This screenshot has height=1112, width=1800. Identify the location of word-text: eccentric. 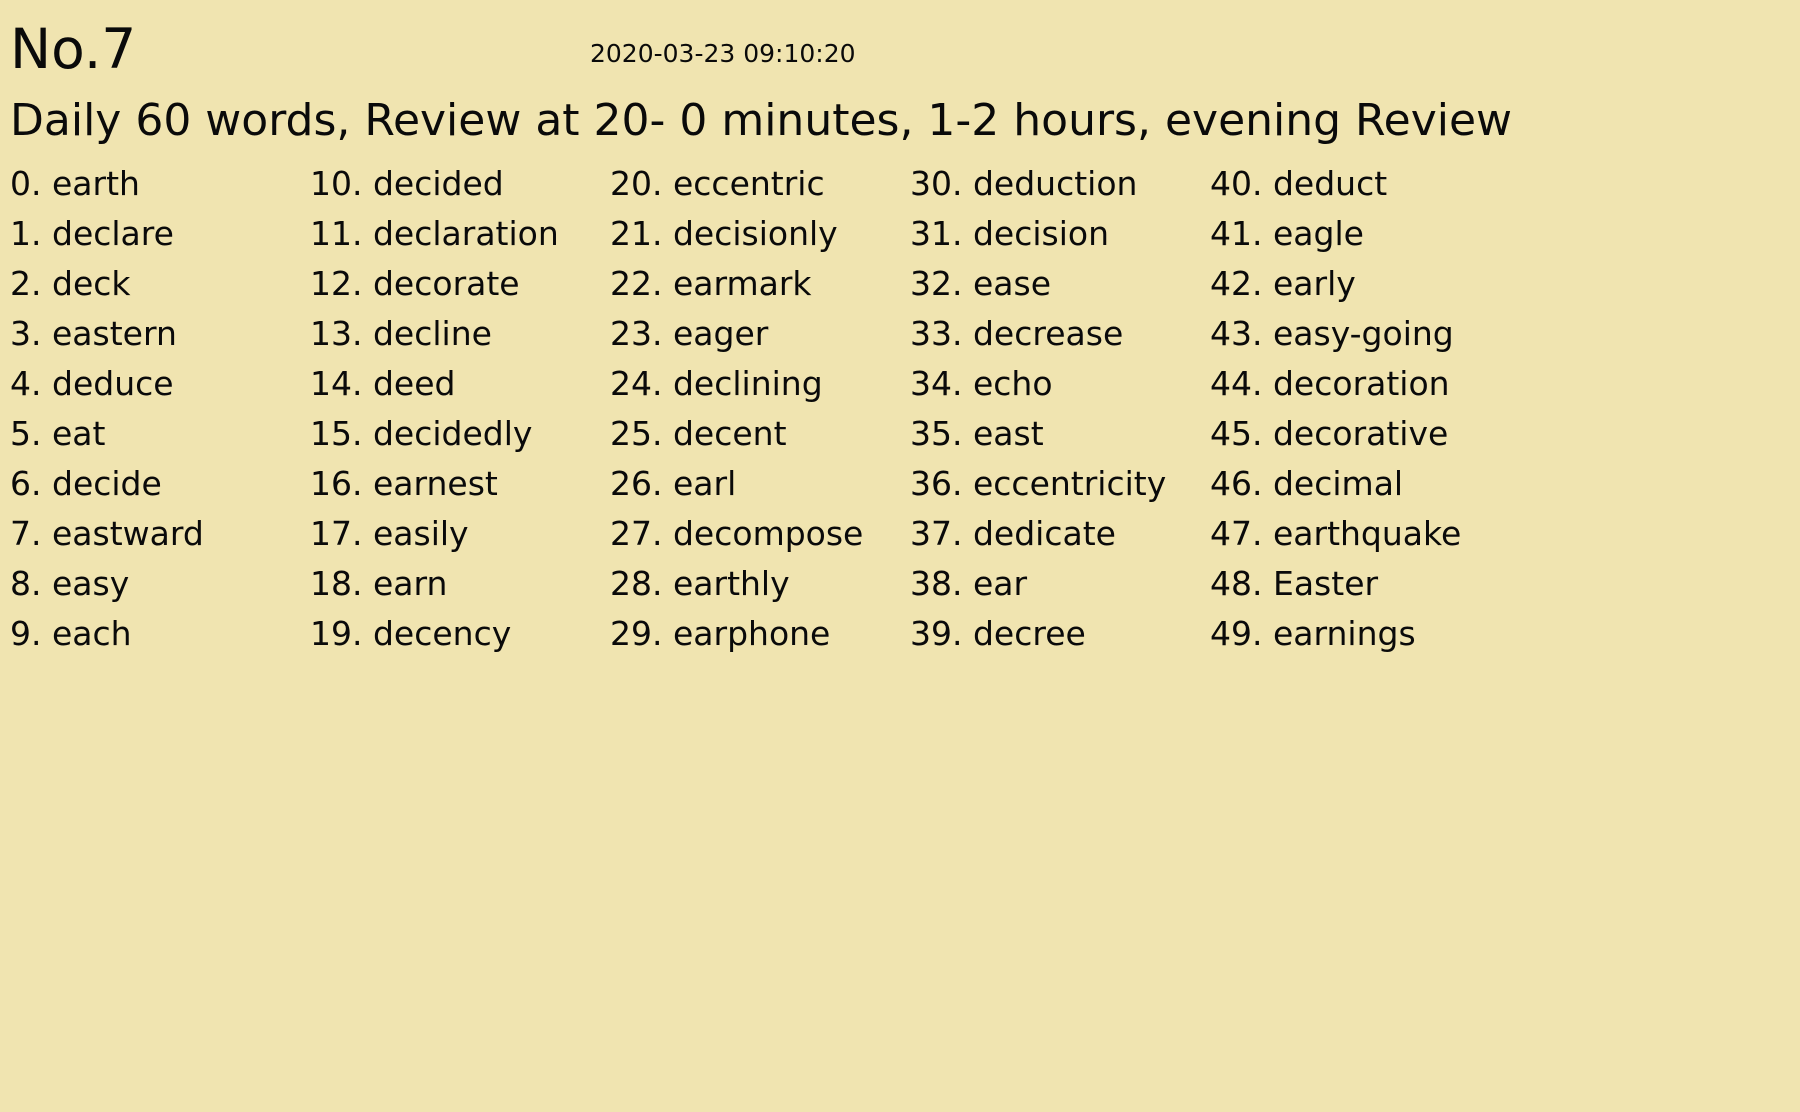
(748, 183).